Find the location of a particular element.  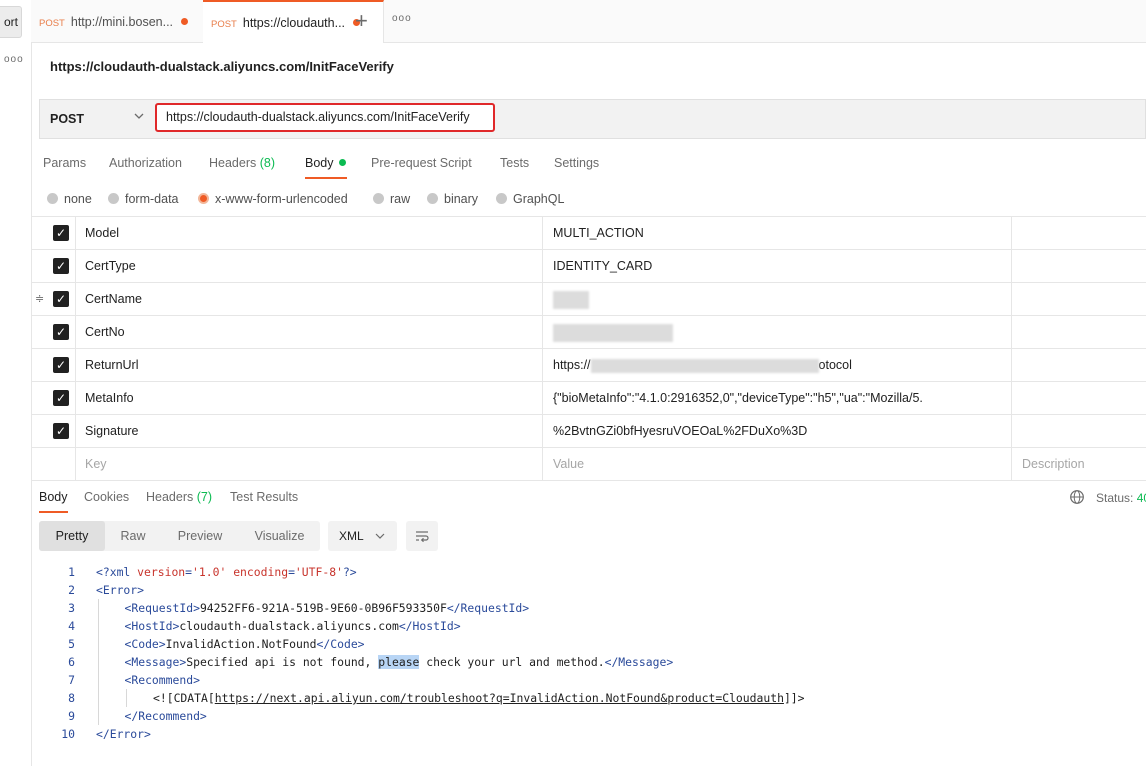

wrap-lines-button is located at coordinates (422, 536).